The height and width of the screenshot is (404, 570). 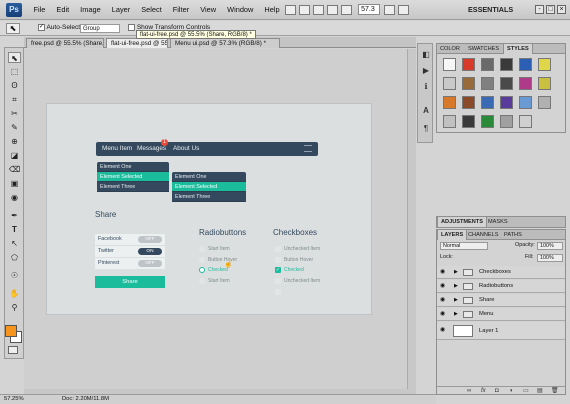 I want to click on trash-icon: 🗑, so click(x=555, y=391).